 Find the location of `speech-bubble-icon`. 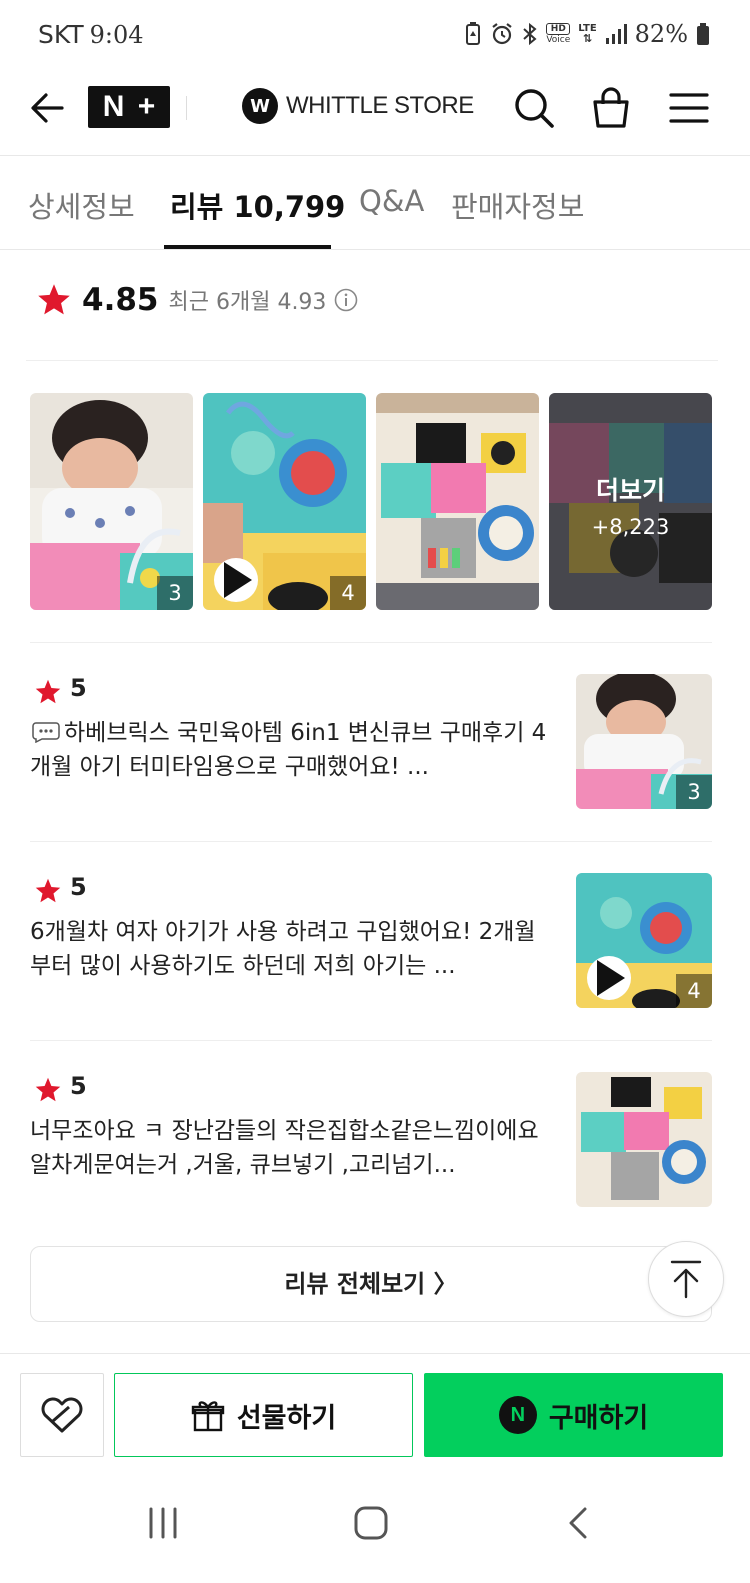

speech-bubble-icon is located at coordinates (46, 732).